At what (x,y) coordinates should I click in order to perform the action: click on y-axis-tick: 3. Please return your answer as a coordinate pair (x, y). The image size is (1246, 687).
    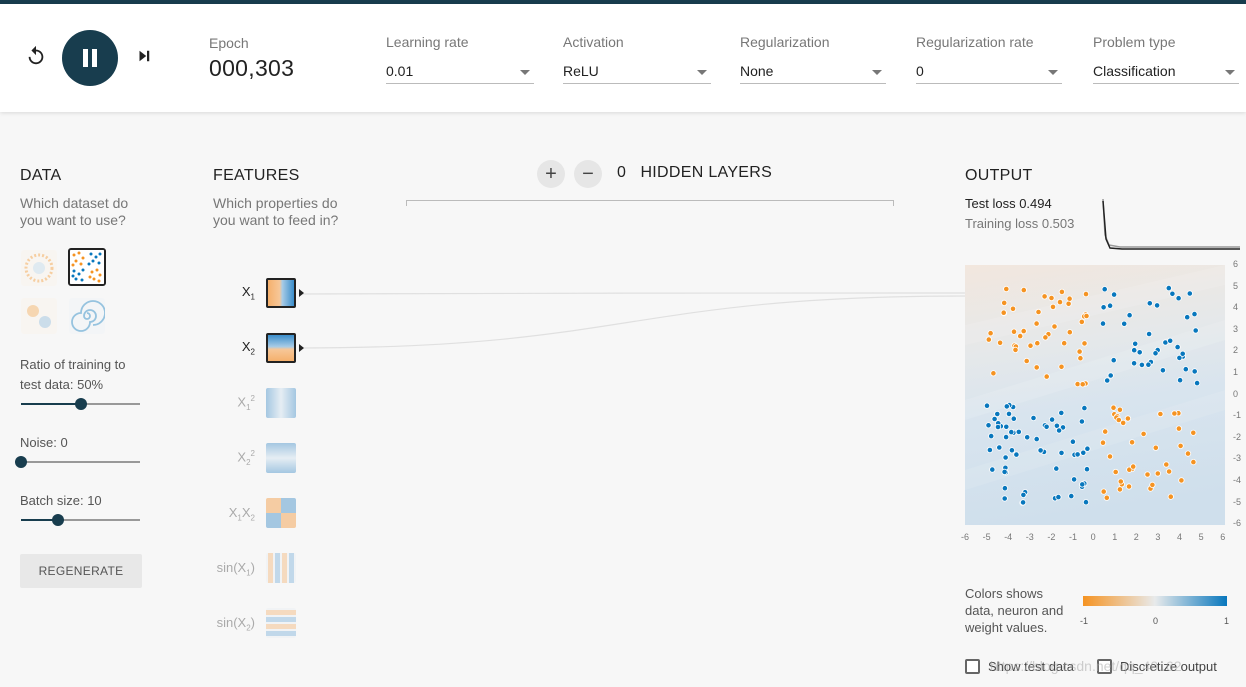
    Looking at the image, I should click on (1236, 328).